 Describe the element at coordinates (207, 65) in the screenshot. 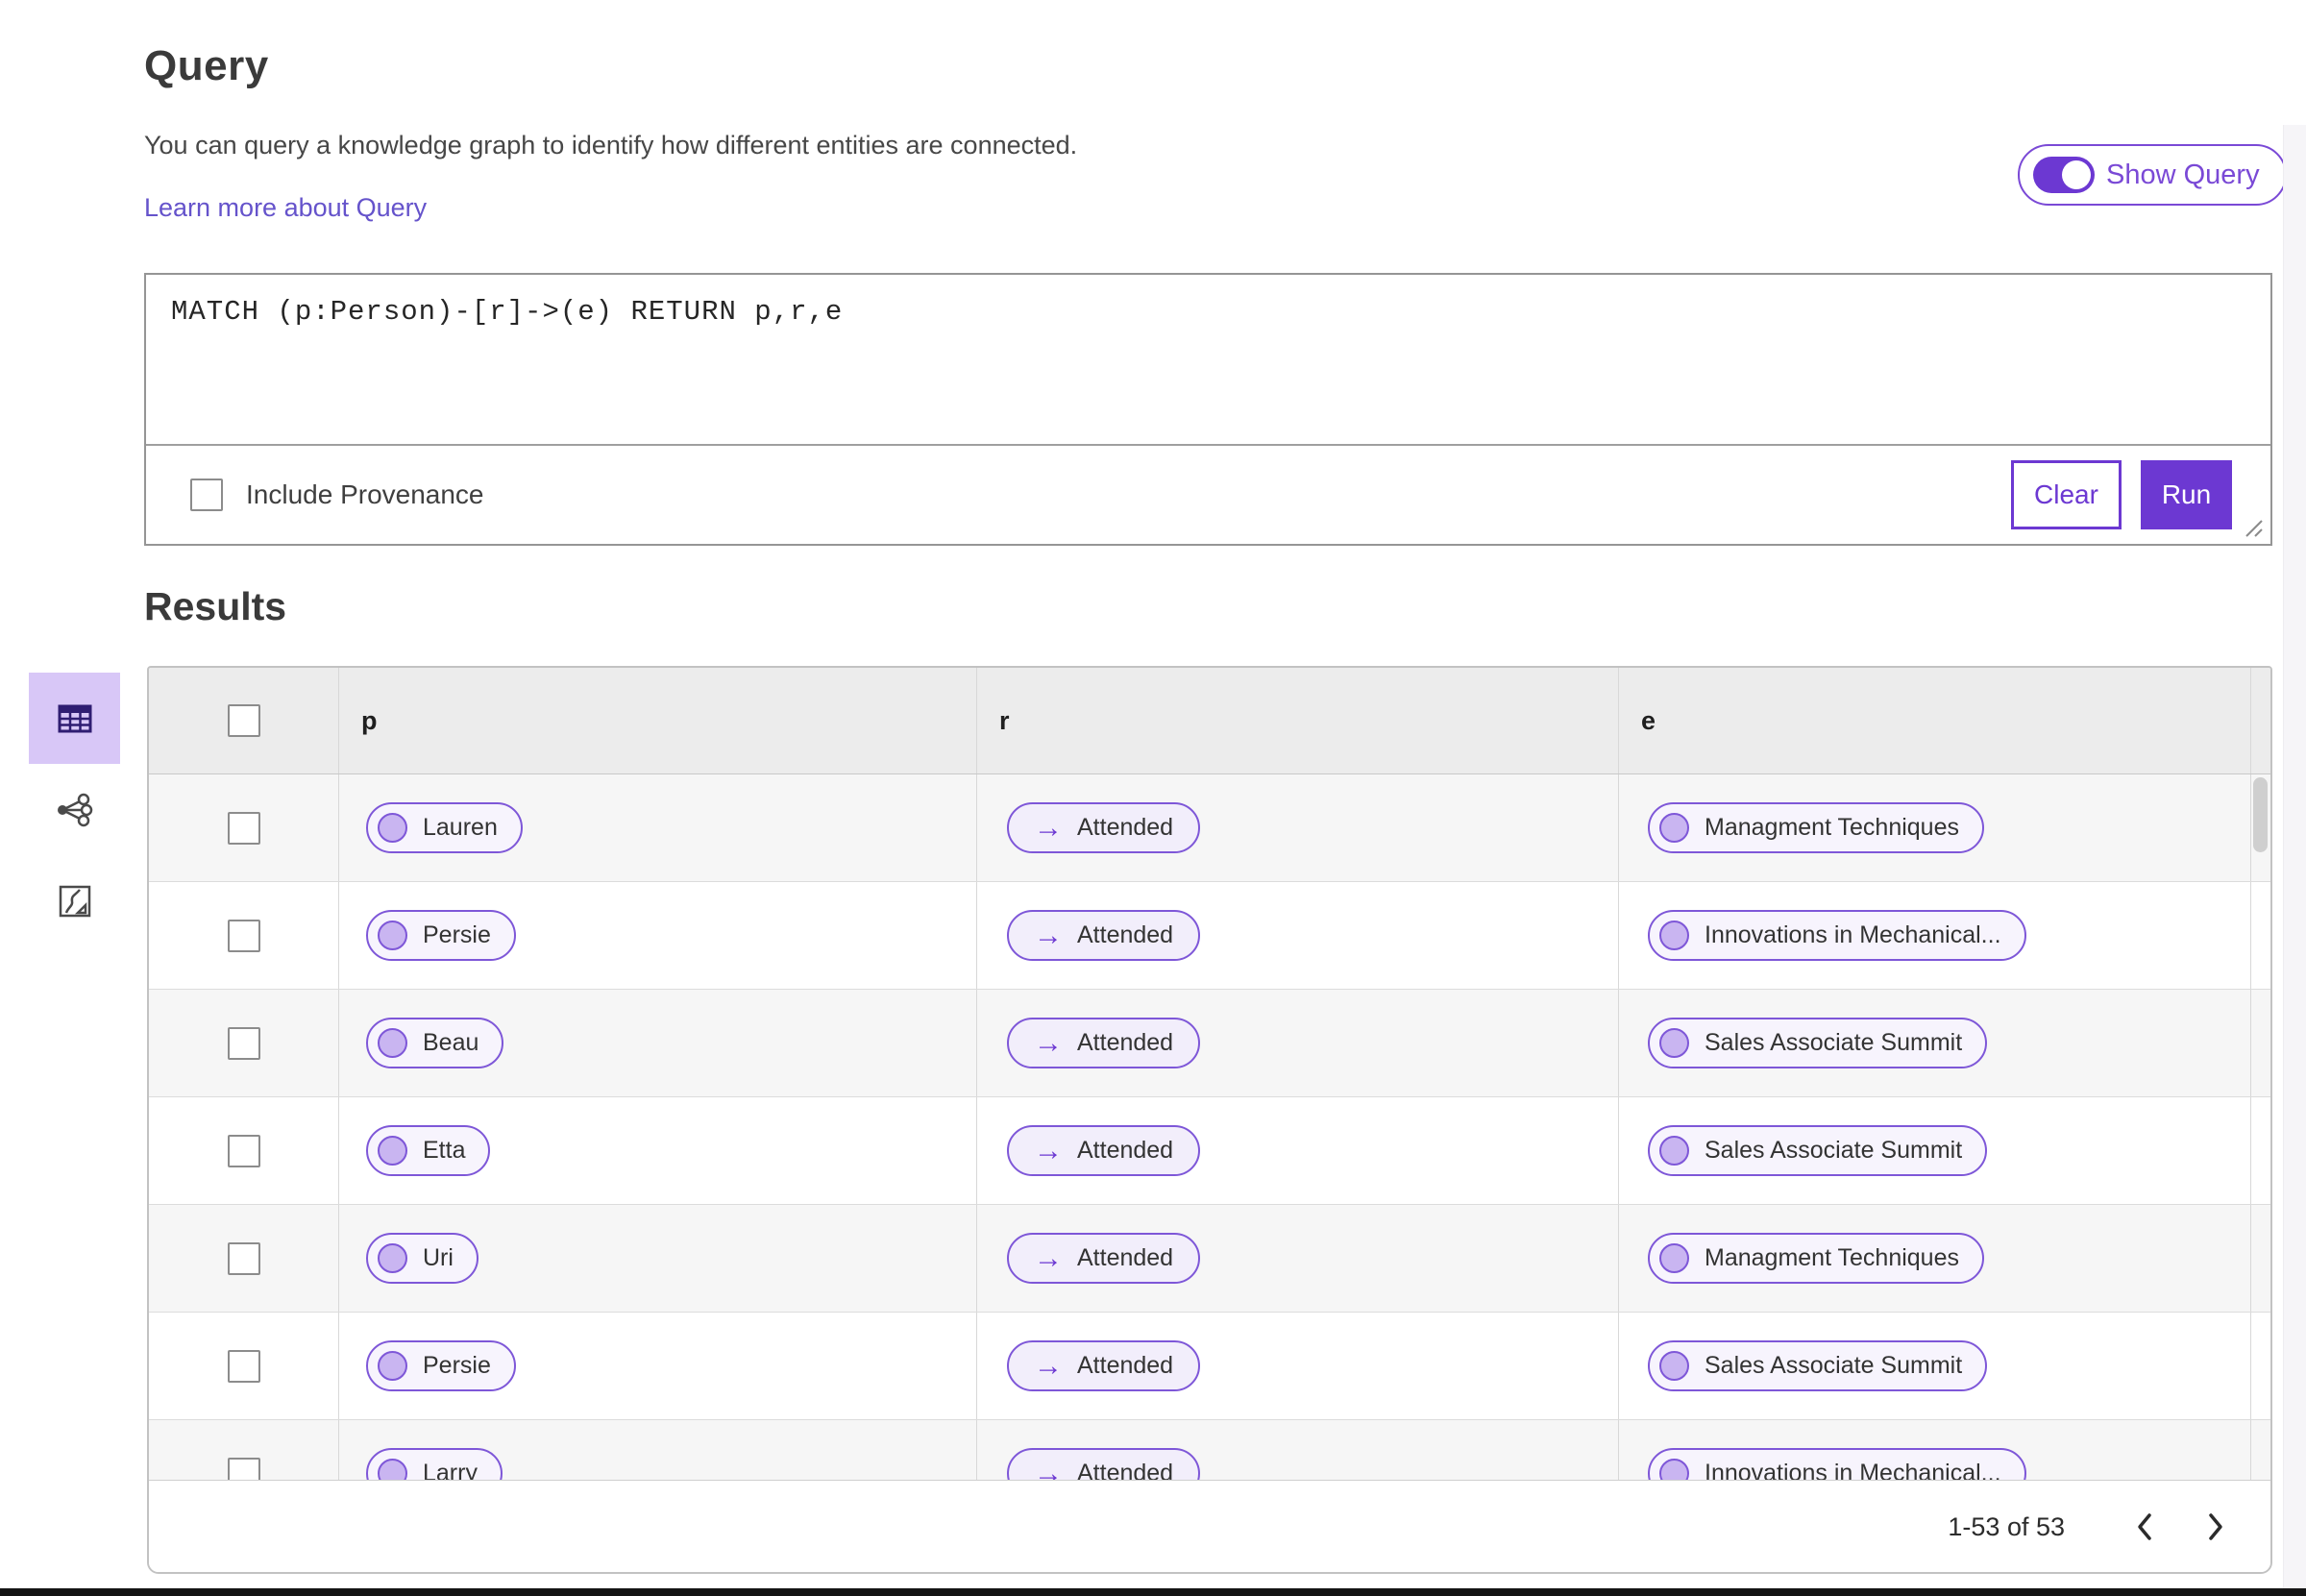

I see `page-title: Query` at that location.